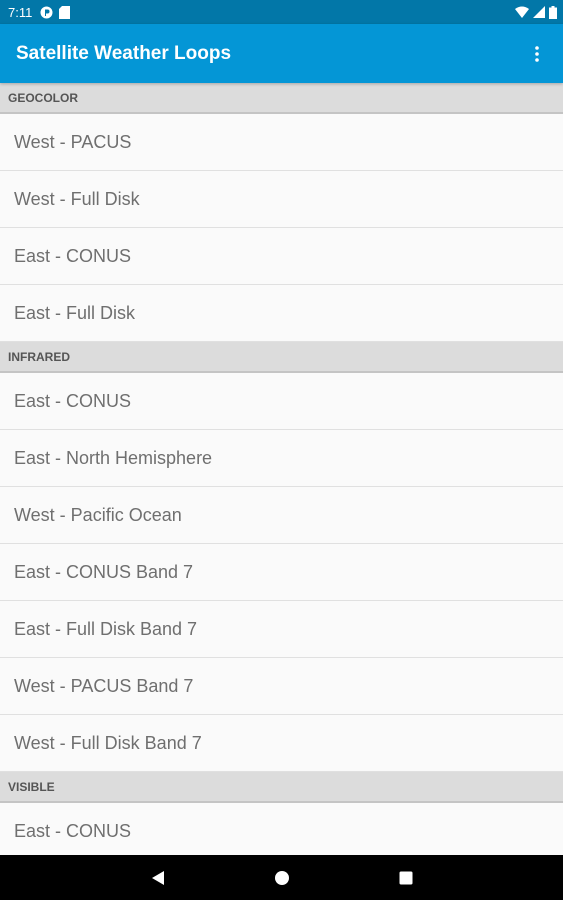 This screenshot has height=900, width=563. What do you see at coordinates (281, 629) in the screenshot?
I see `list-item: East - Full Disk Band 7` at bounding box center [281, 629].